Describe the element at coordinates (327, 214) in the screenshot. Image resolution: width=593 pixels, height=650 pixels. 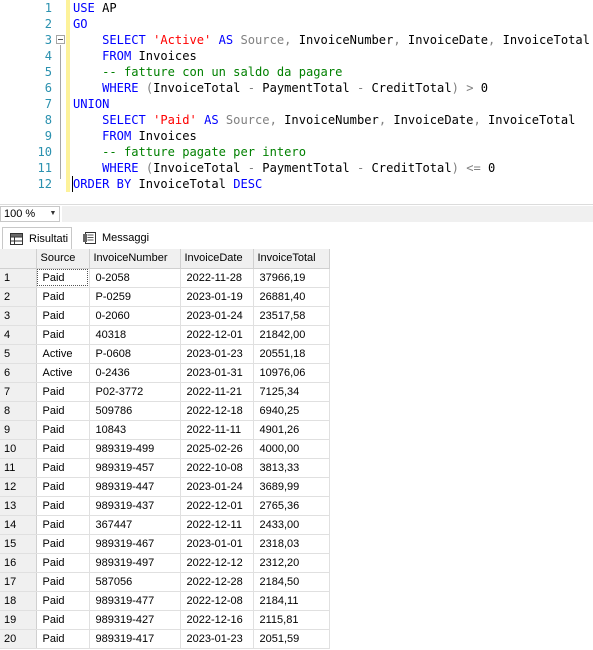
I see `horizontal-scrollbar` at that location.